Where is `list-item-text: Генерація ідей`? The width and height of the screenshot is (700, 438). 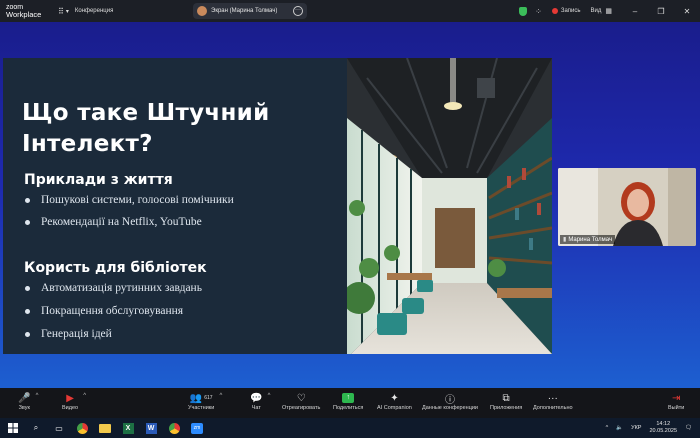
list-item-text: Генерація ідей is located at coordinates (76, 334).